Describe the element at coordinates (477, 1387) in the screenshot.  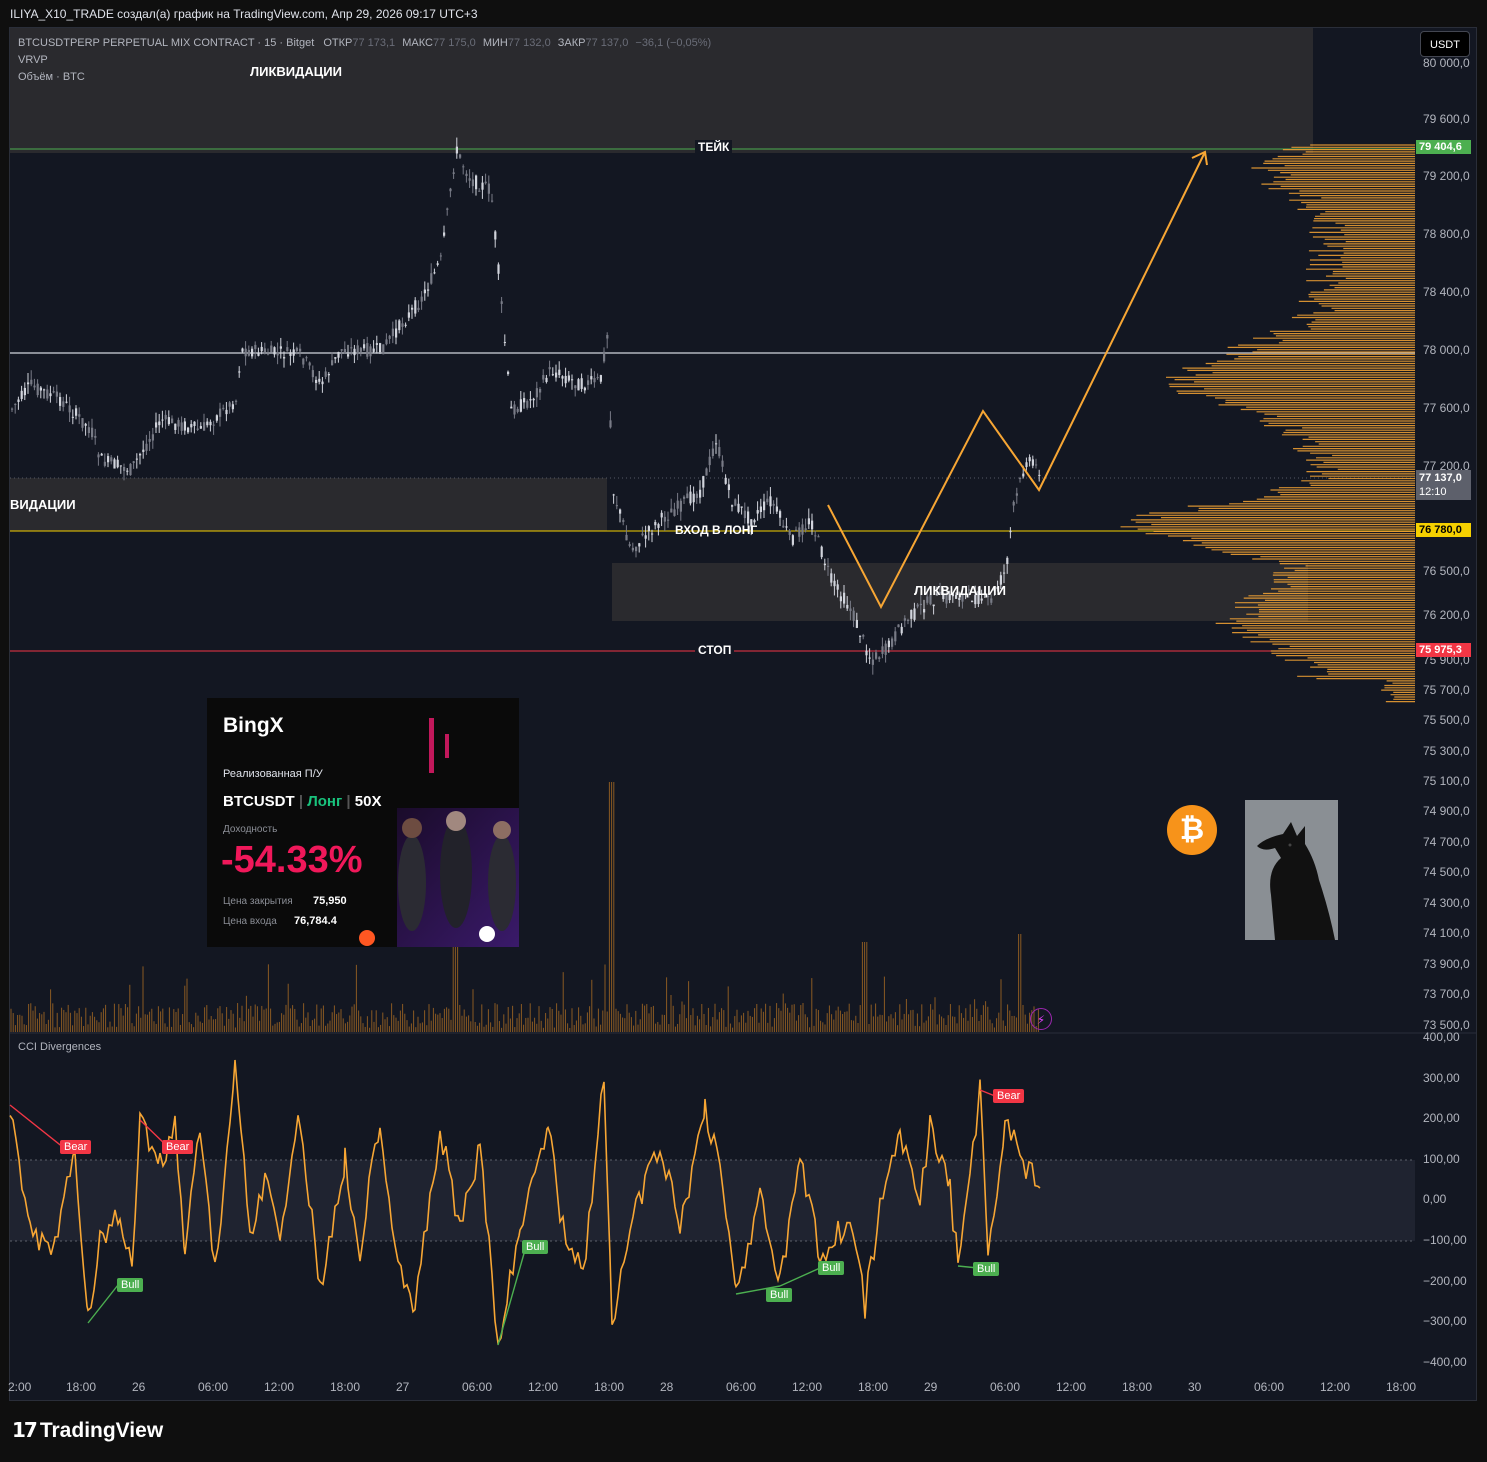
I see `time-axis-tick: 06:00` at that location.